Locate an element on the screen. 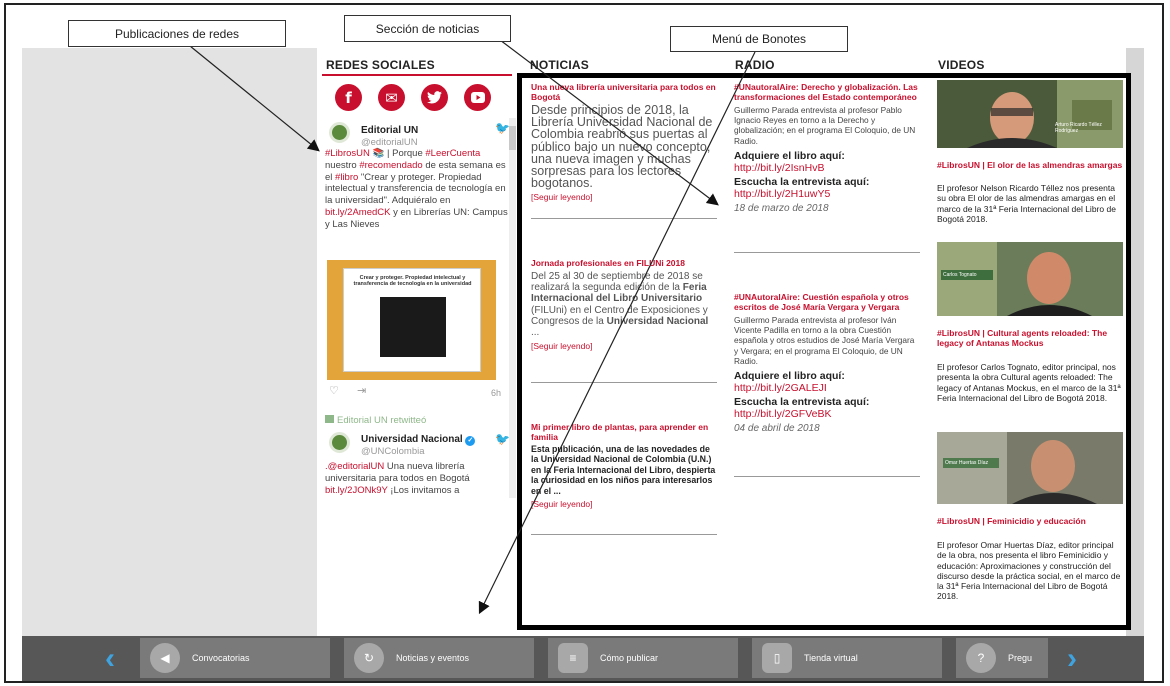  preguntas-button: ? Pregu is located at coordinates (1002, 658).